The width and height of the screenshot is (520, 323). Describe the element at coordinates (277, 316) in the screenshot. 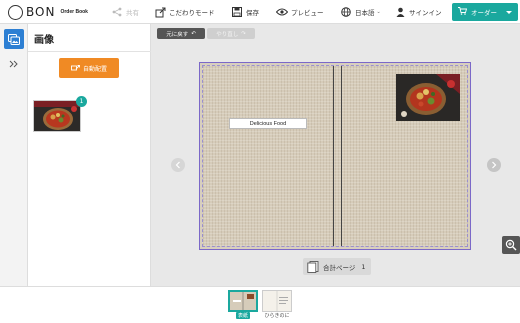

I see `page-label-spread: ひらきのに` at that location.